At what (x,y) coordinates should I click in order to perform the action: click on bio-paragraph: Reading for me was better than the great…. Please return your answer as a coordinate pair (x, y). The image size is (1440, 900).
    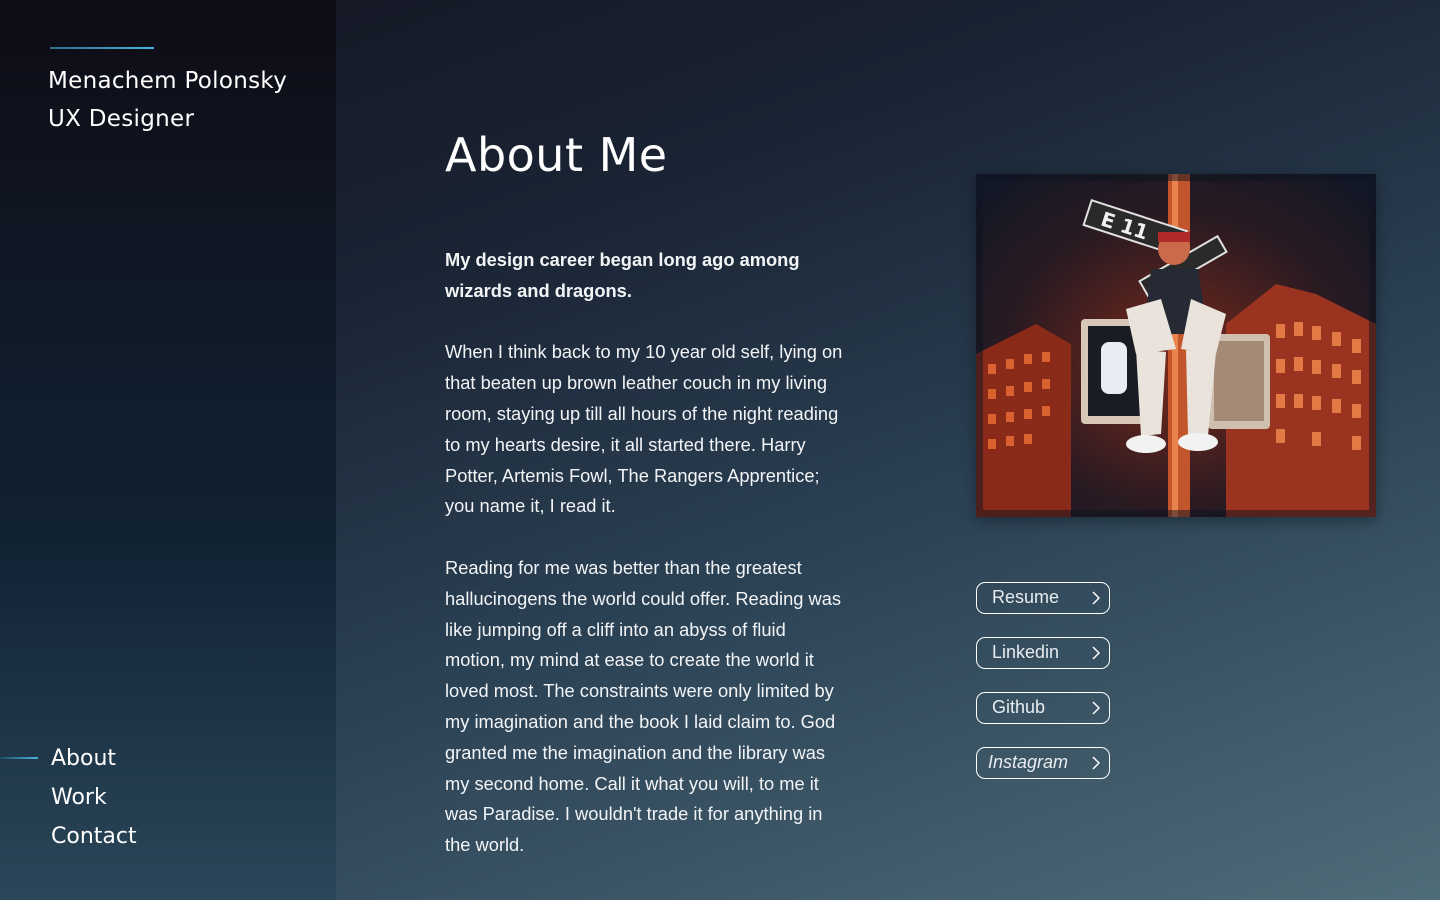
    Looking at the image, I should click on (643, 706).